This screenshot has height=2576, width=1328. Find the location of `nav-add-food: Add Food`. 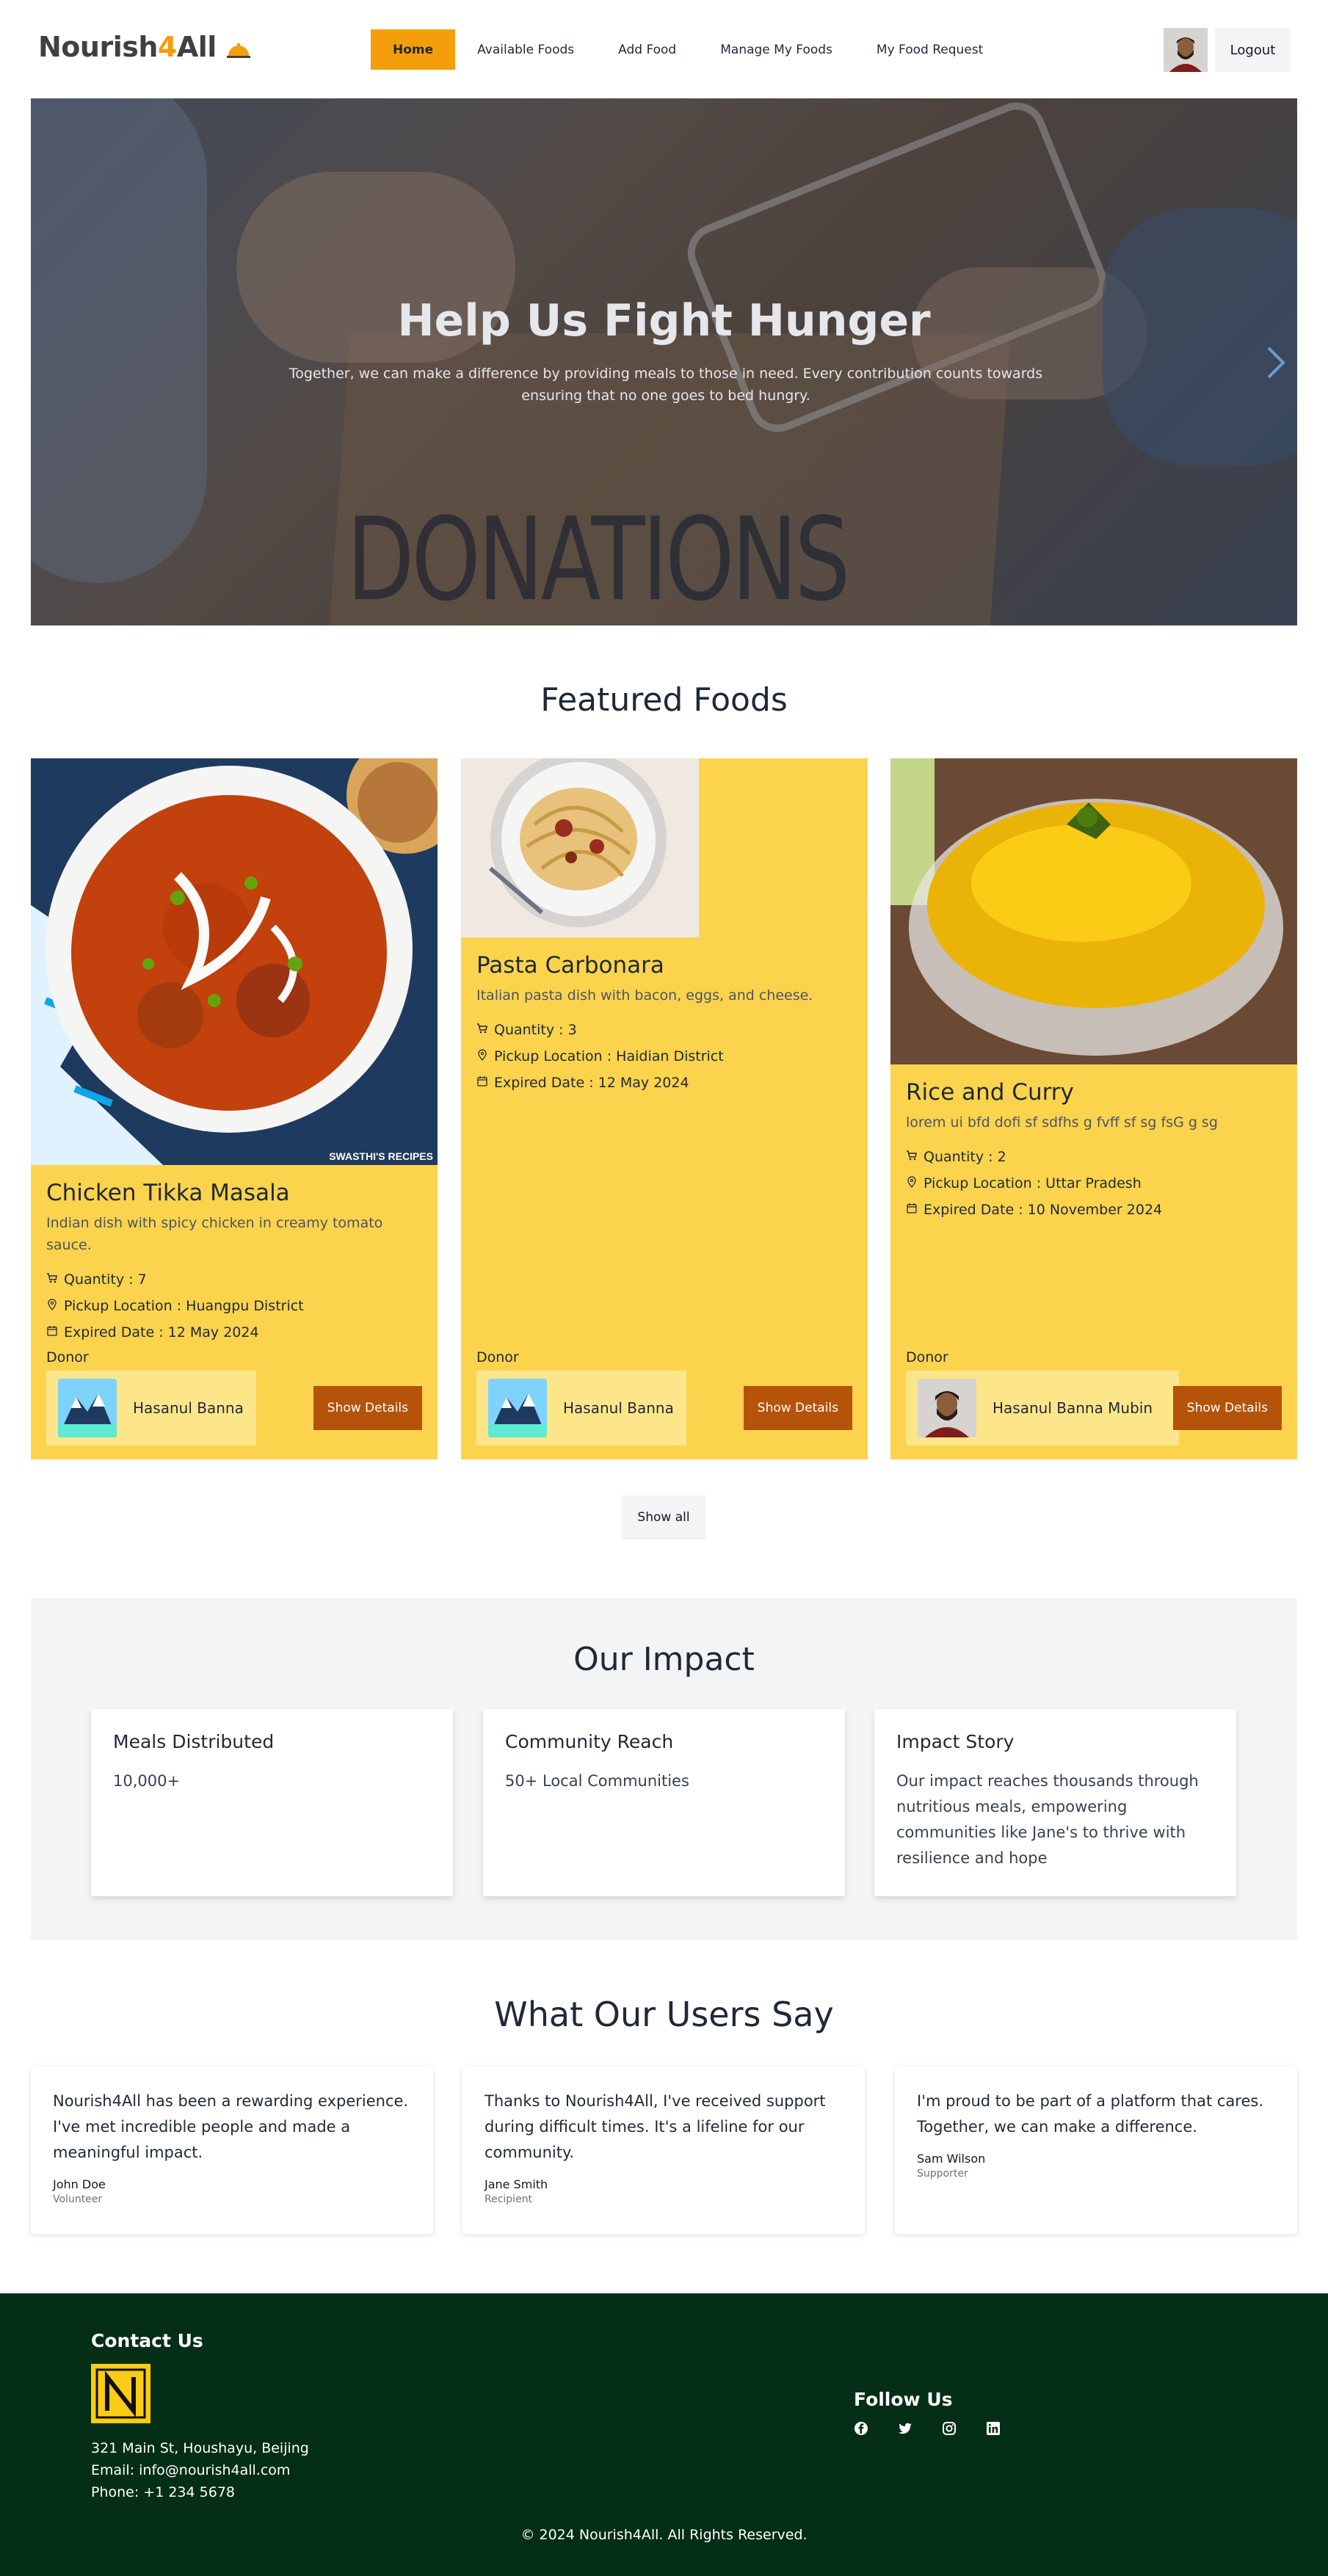

nav-add-food: Add Food is located at coordinates (647, 50).